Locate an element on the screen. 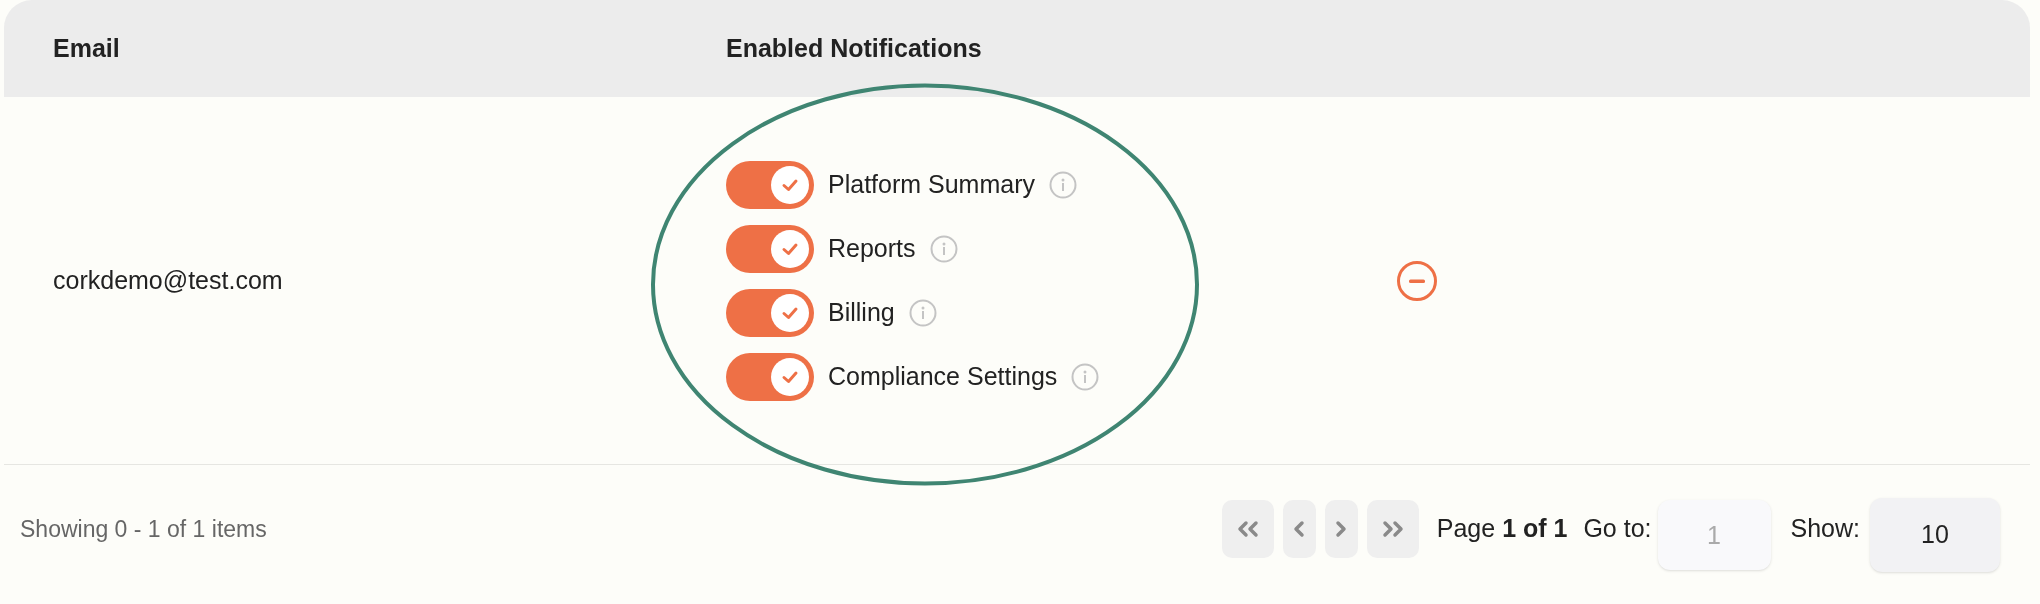  first-page-button is located at coordinates (1247, 529).